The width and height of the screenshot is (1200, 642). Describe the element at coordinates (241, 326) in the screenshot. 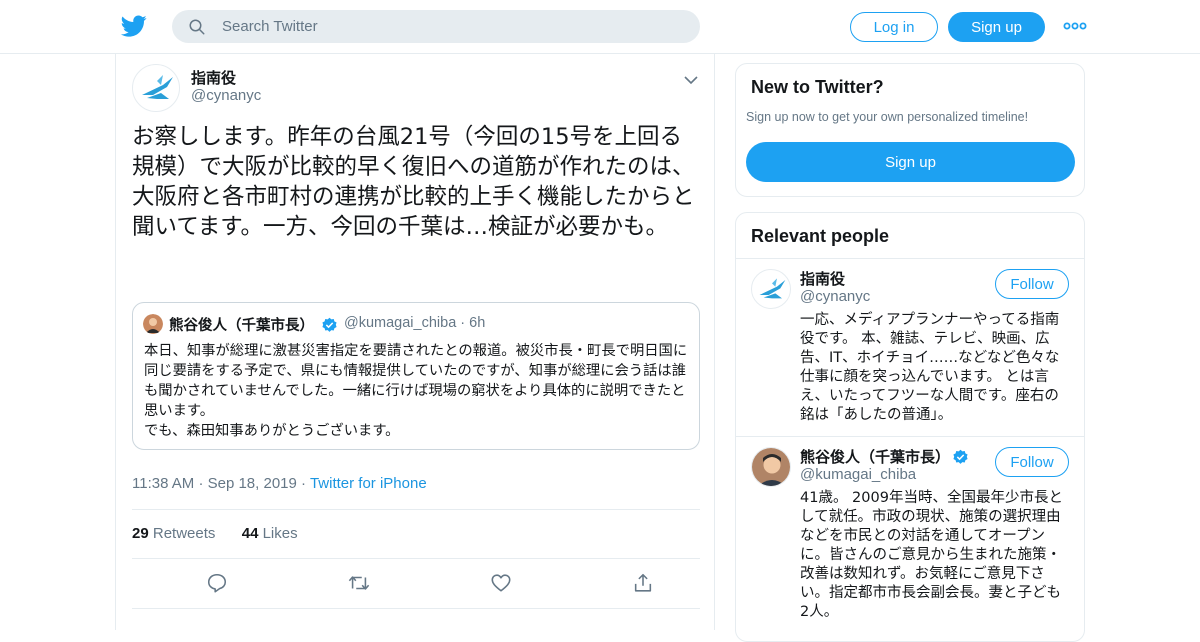

I see `quote-author-name: 熊谷俊人（千葉市長）` at that location.